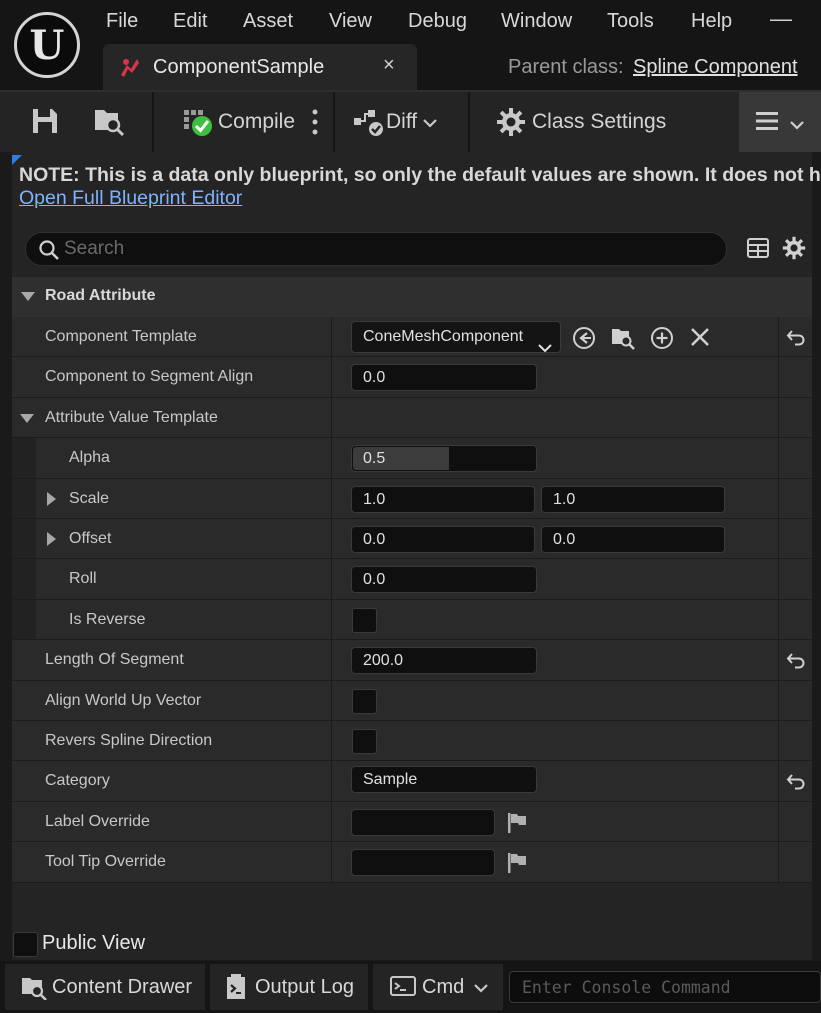 This screenshot has width=821, height=1013. What do you see at coordinates (123, 700) in the screenshot?
I see `property-label: Align World Up Vector` at bounding box center [123, 700].